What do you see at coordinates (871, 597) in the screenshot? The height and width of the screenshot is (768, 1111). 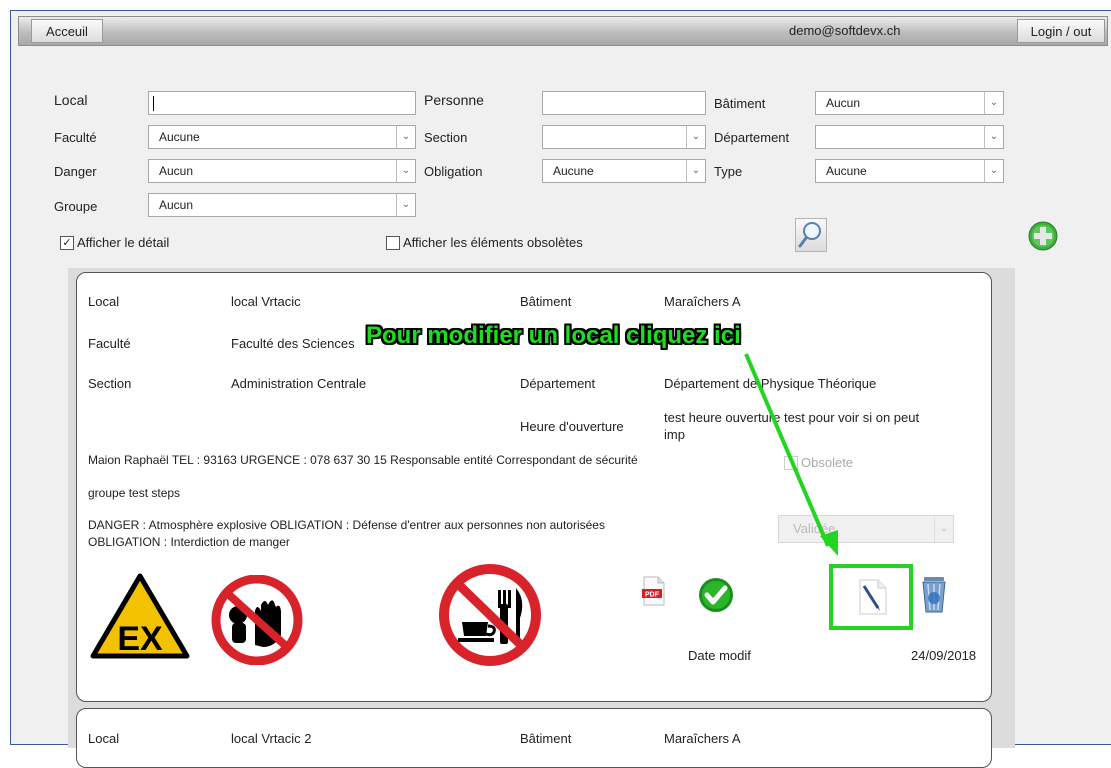 I see `annotation-highlight-box` at bounding box center [871, 597].